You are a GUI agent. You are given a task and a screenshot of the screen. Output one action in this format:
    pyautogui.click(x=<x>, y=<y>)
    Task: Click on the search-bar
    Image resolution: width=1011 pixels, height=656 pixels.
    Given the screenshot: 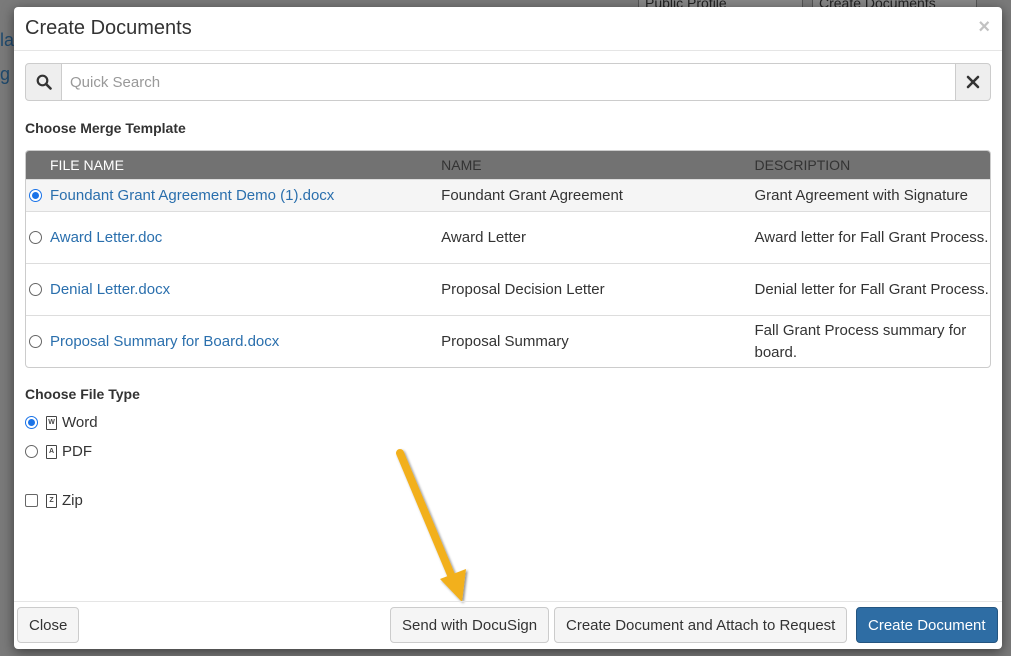 What is the action you would take?
    pyautogui.click(x=508, y=82)
    